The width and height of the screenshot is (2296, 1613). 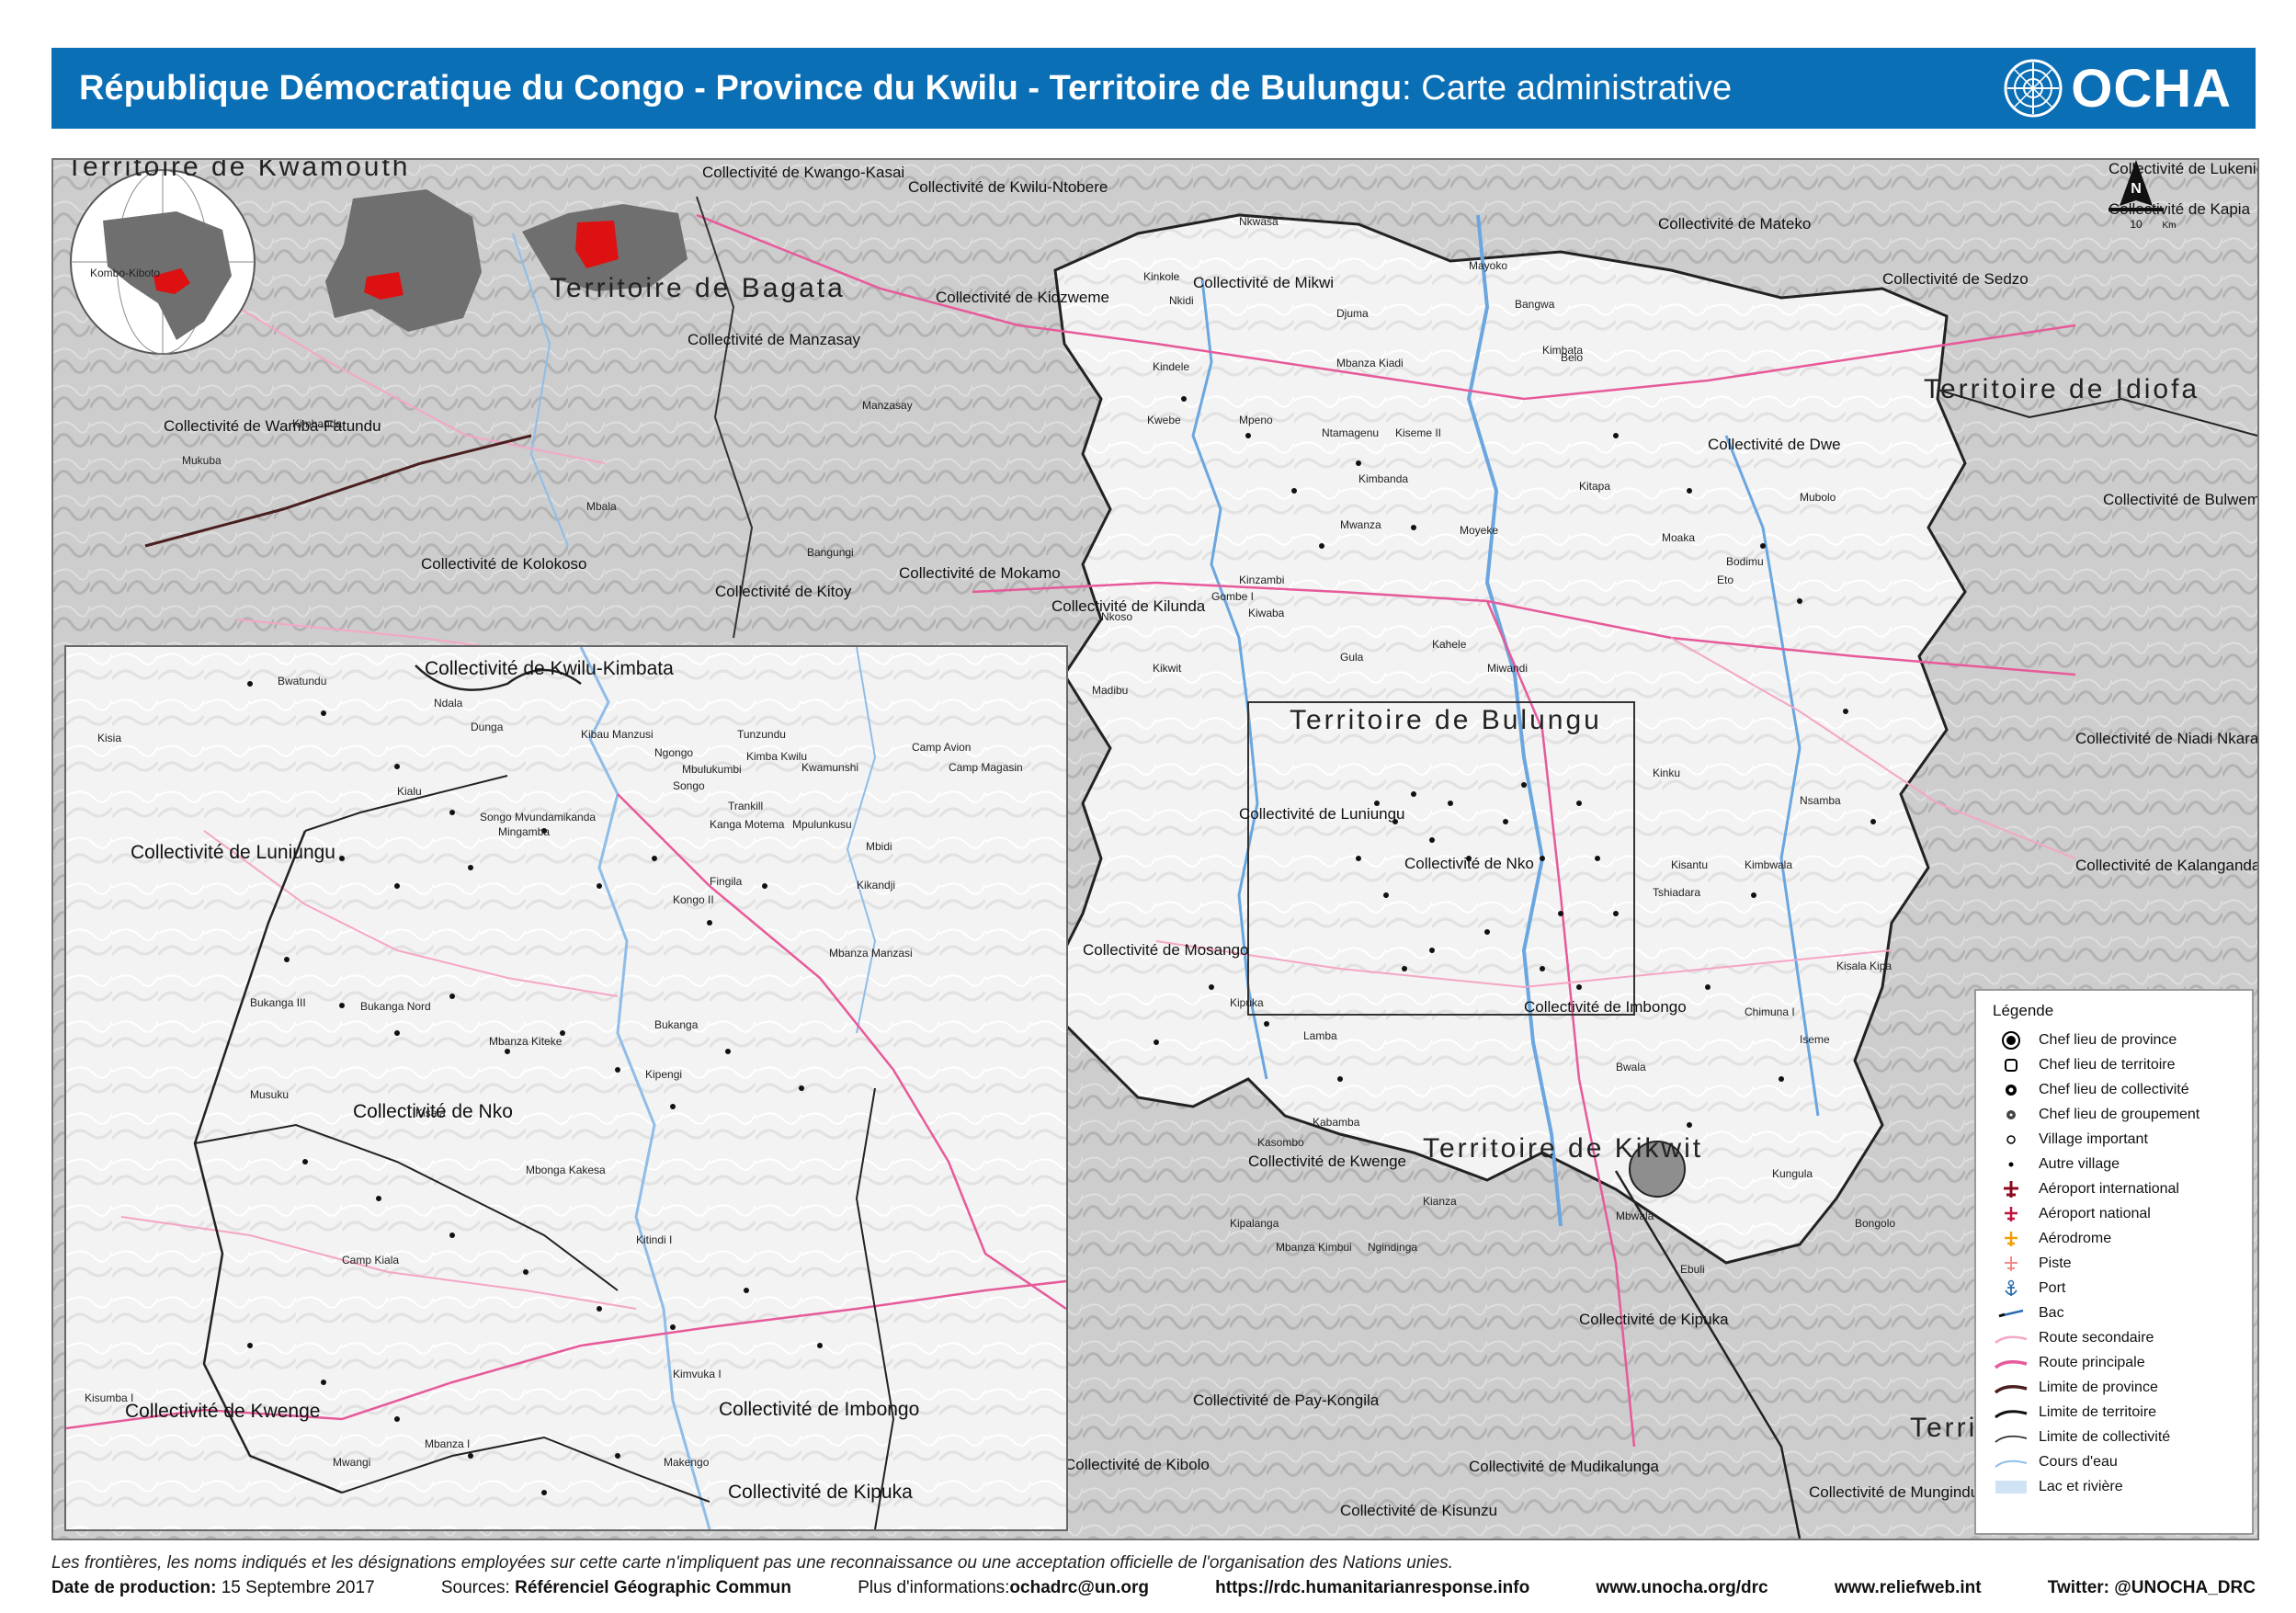 I want to click on drc-locator-map, so click(x=404, y=260).